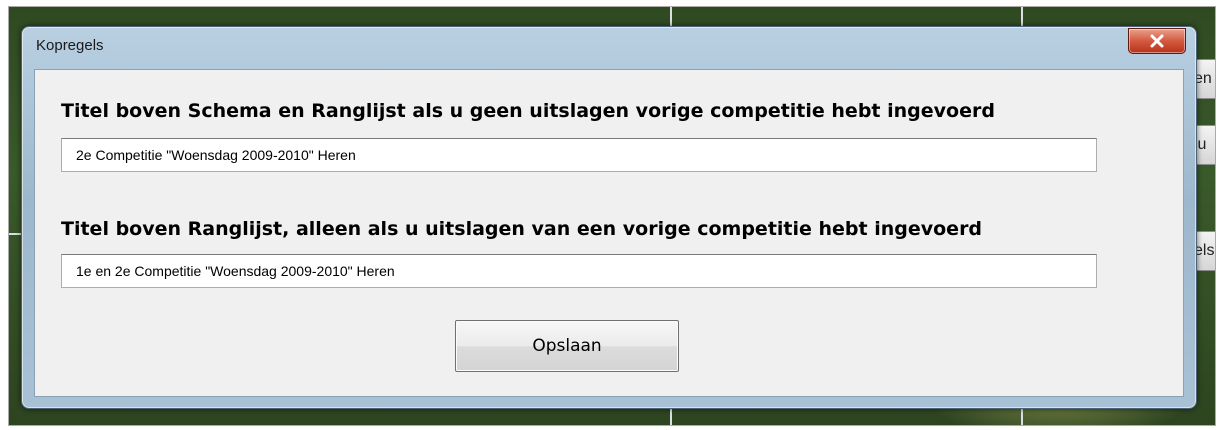 The width and height of the screenshot is (1217, 430). I want to click on window-title: Kopregels, so click(70, 45).